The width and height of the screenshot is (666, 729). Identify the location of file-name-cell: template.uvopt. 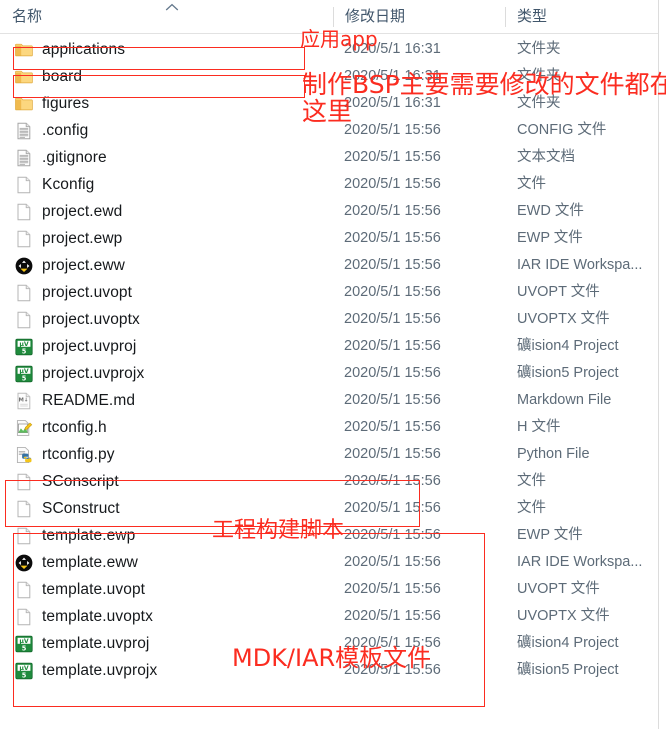
(166, 589).